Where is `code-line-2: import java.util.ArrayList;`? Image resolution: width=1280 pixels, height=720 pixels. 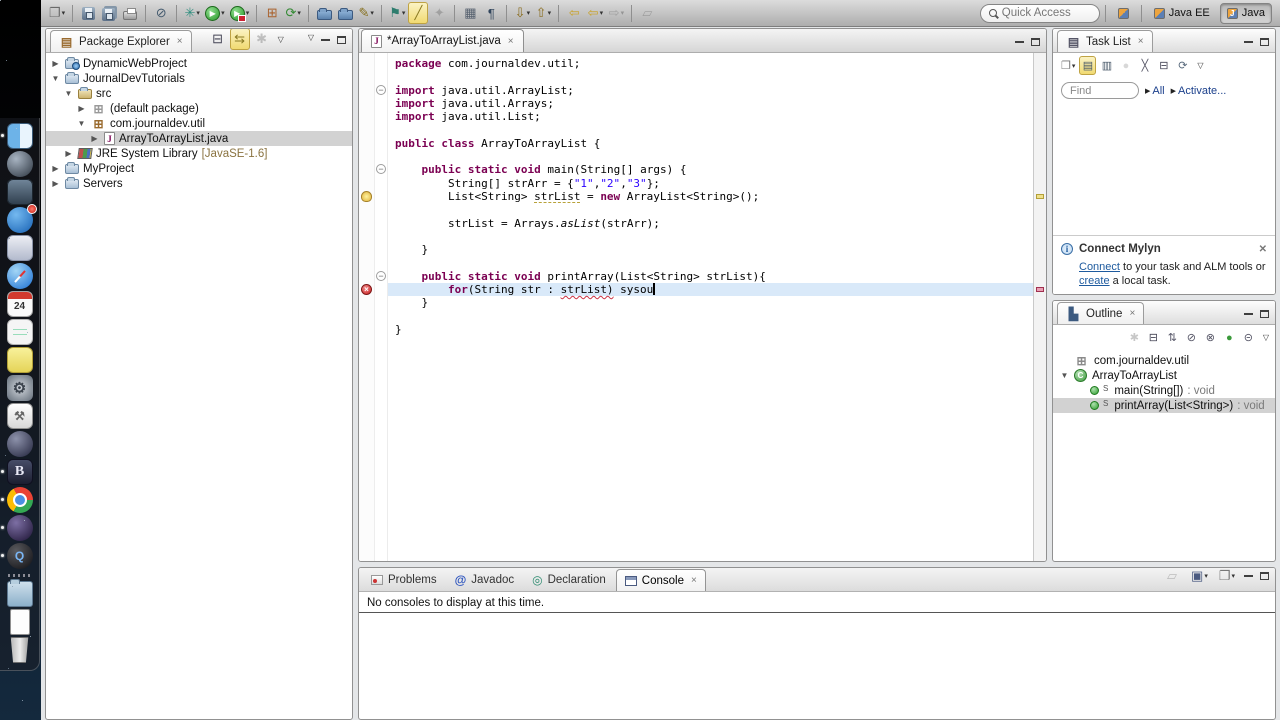
code-line-2: import java.util.ArrayList; is located at coordinates (710, 90).